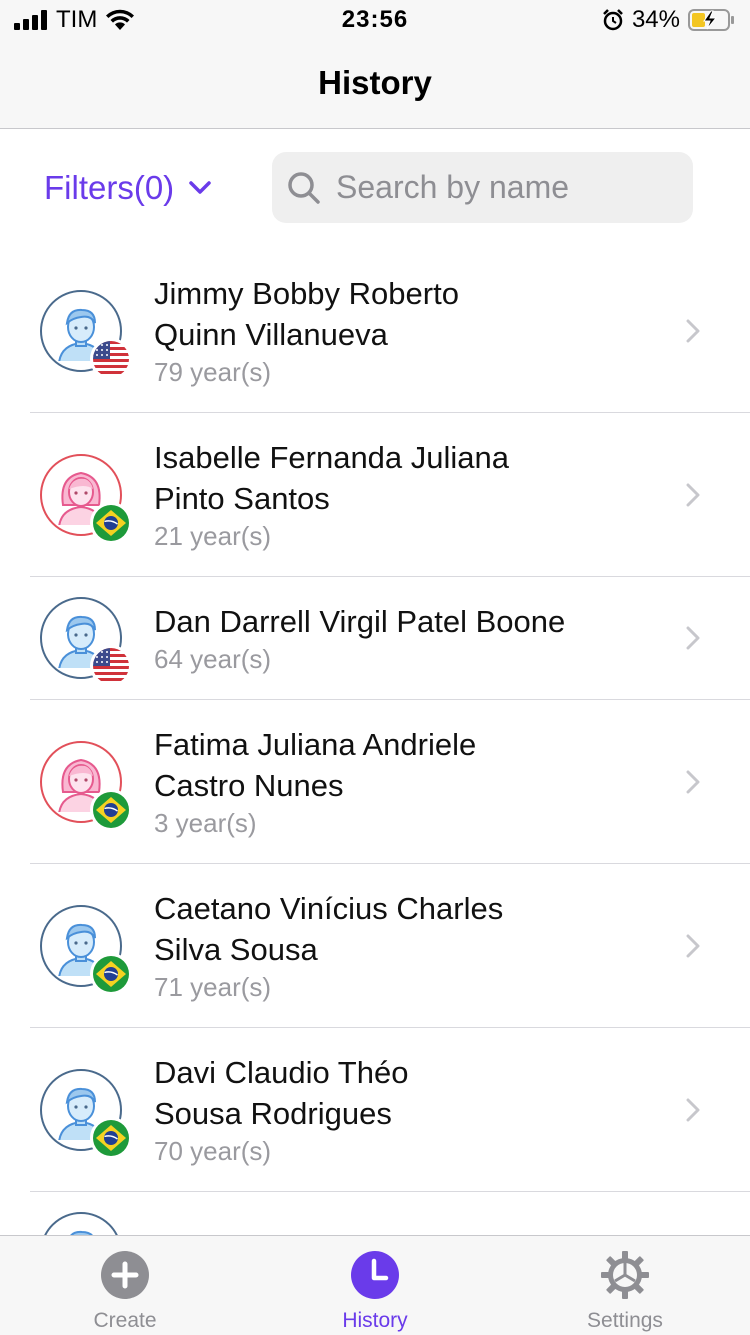 This screenshot has height=1335, width=750. I want to click on person-name-line2: Silva Sousa, so click(236, 949).